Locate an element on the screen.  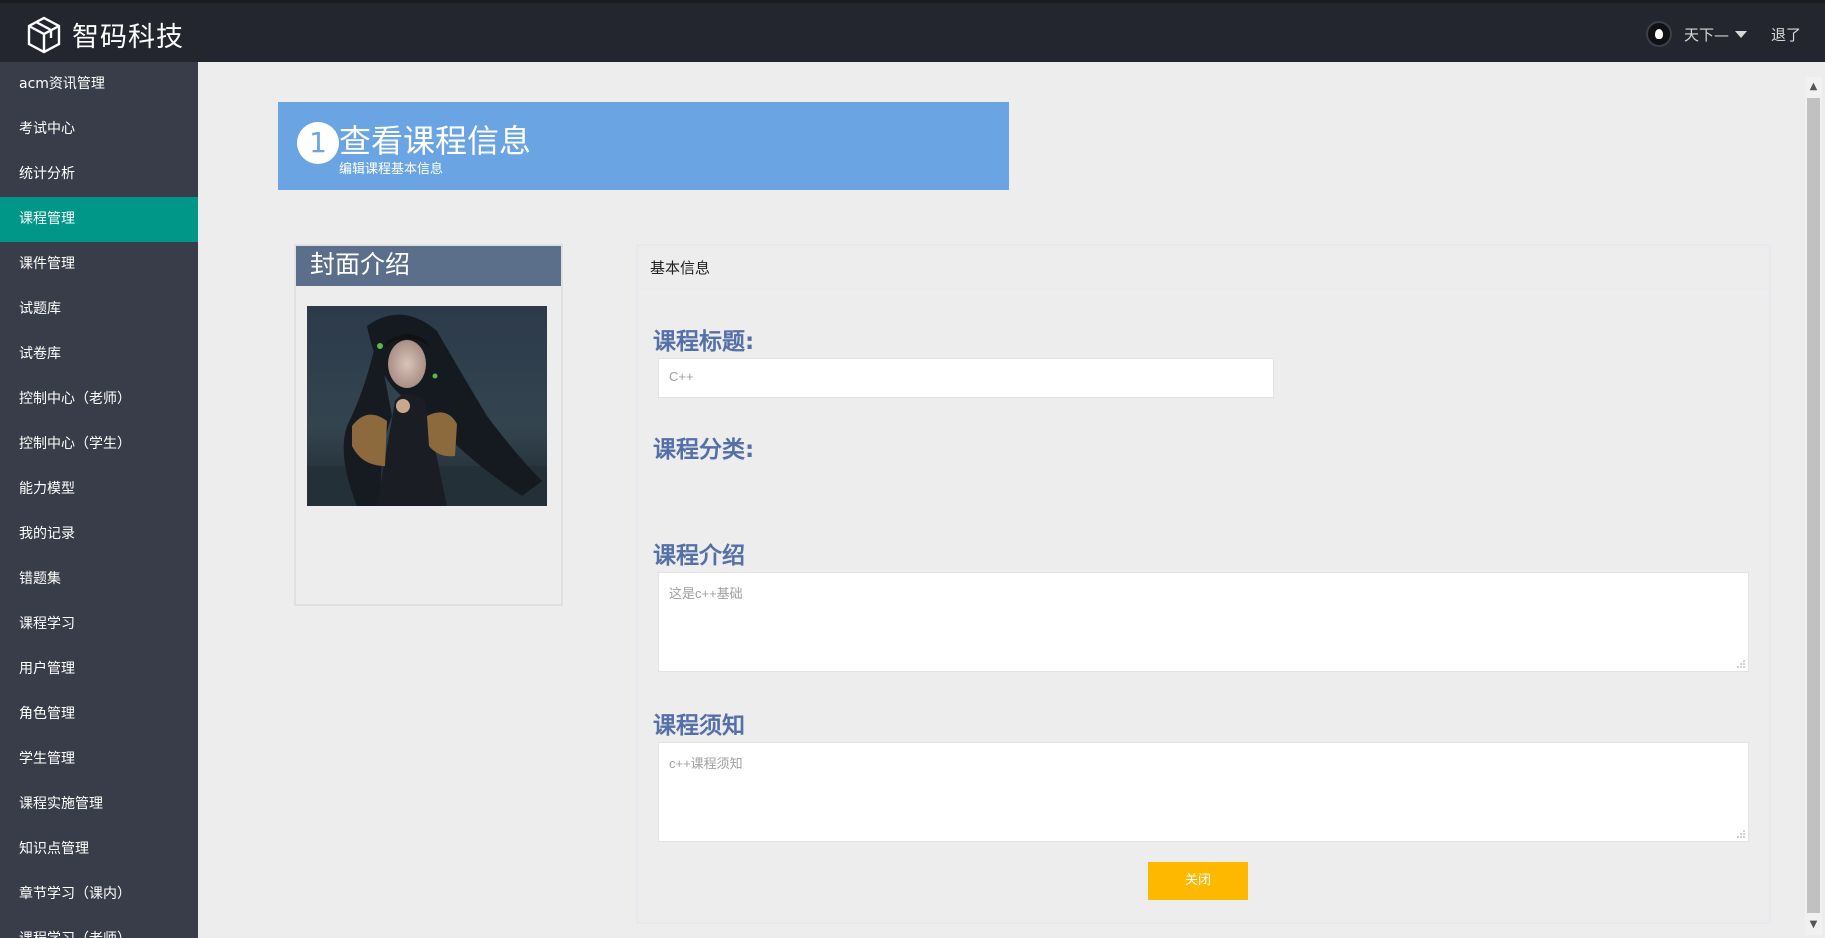
sidebar-item-control-student: 控制中心（学生） is located at coordinates (99, 444).